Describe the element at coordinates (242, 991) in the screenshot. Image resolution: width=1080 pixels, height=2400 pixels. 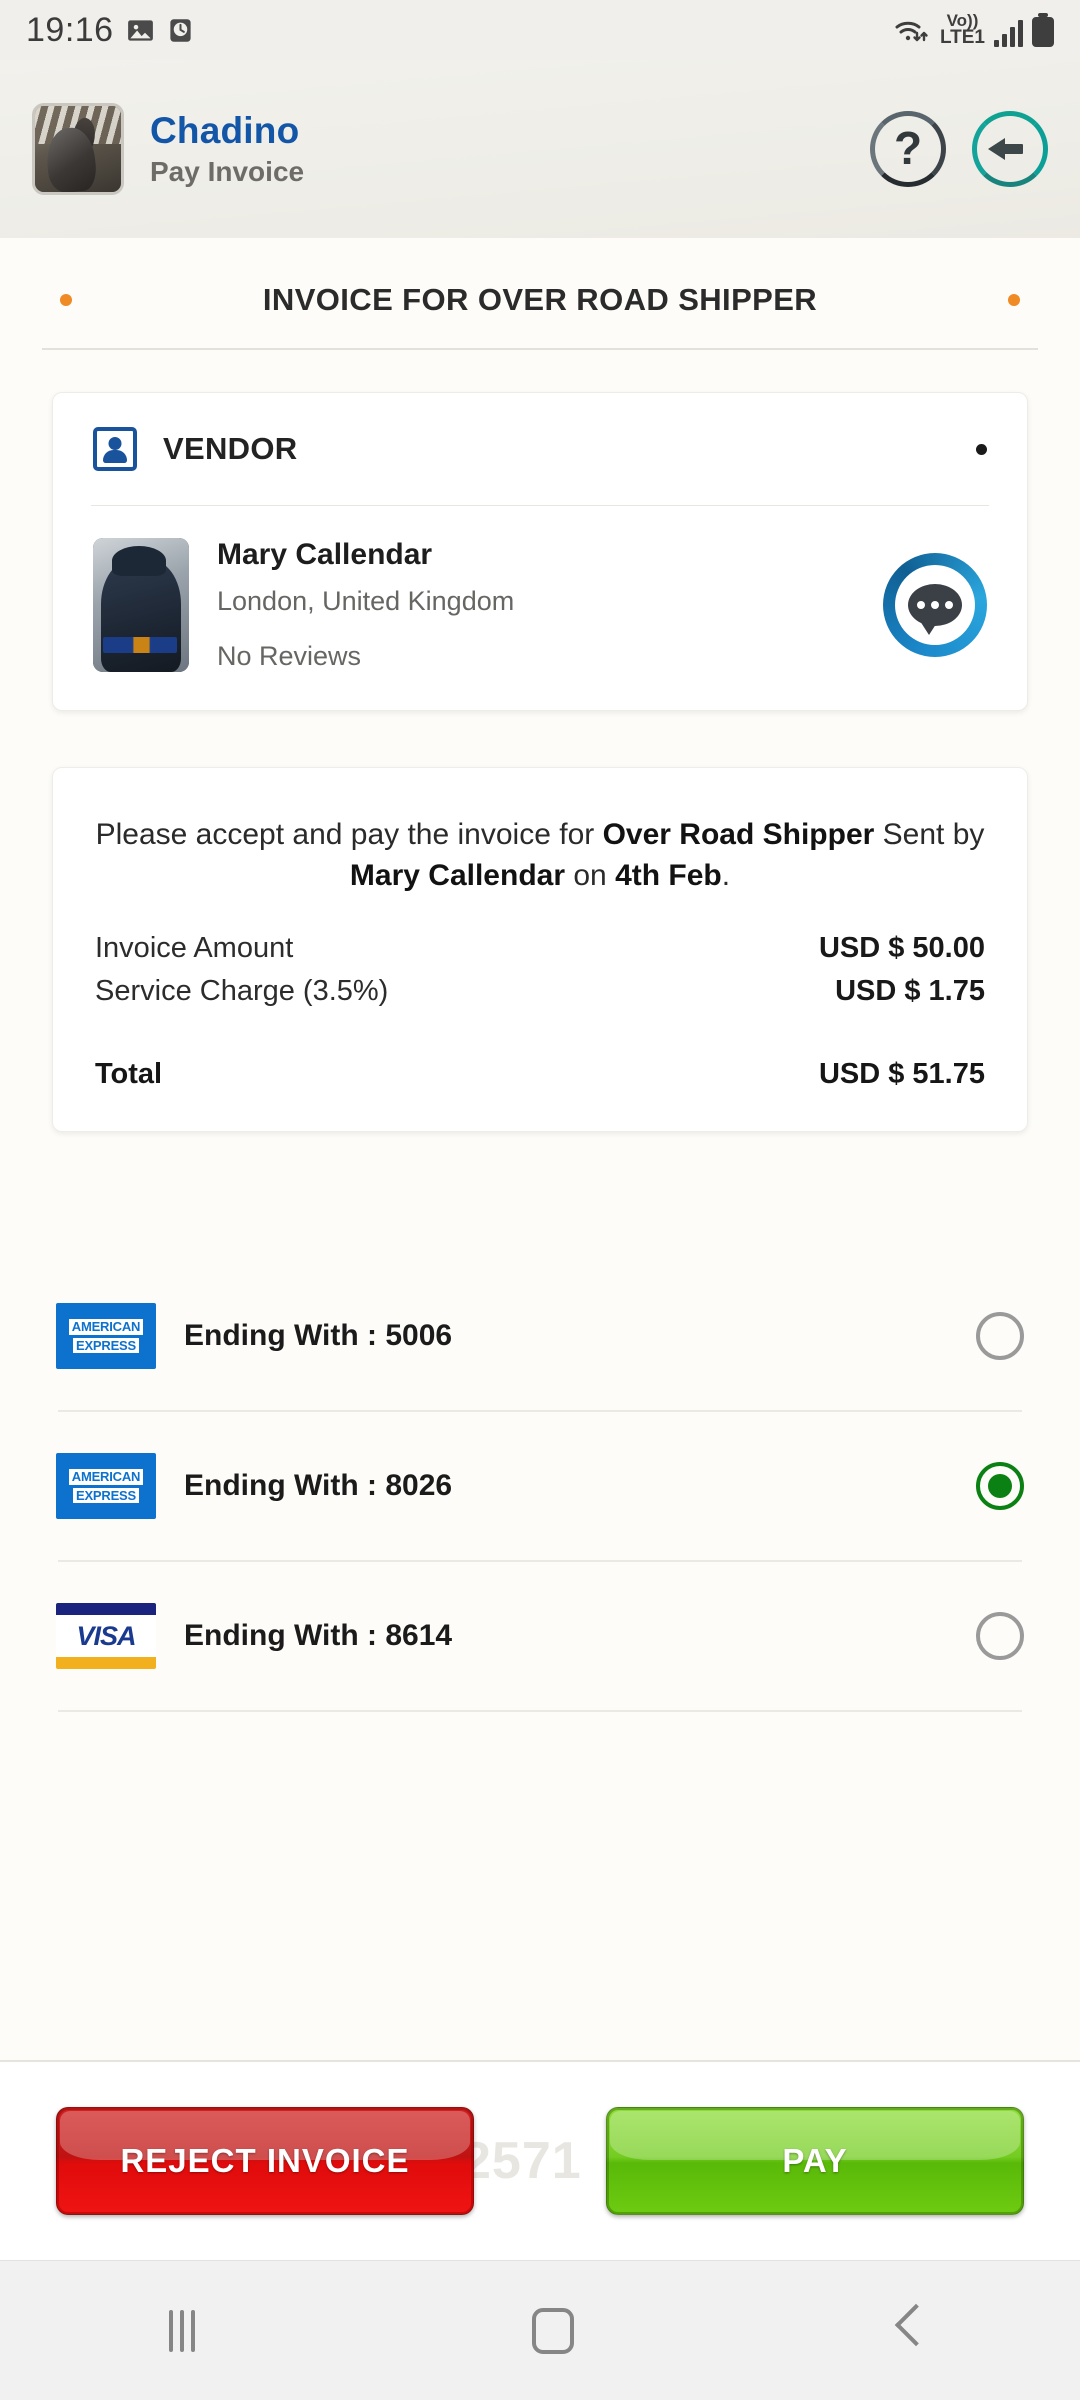
I see `amount-label: Service Charge (3.5%)` at that location.